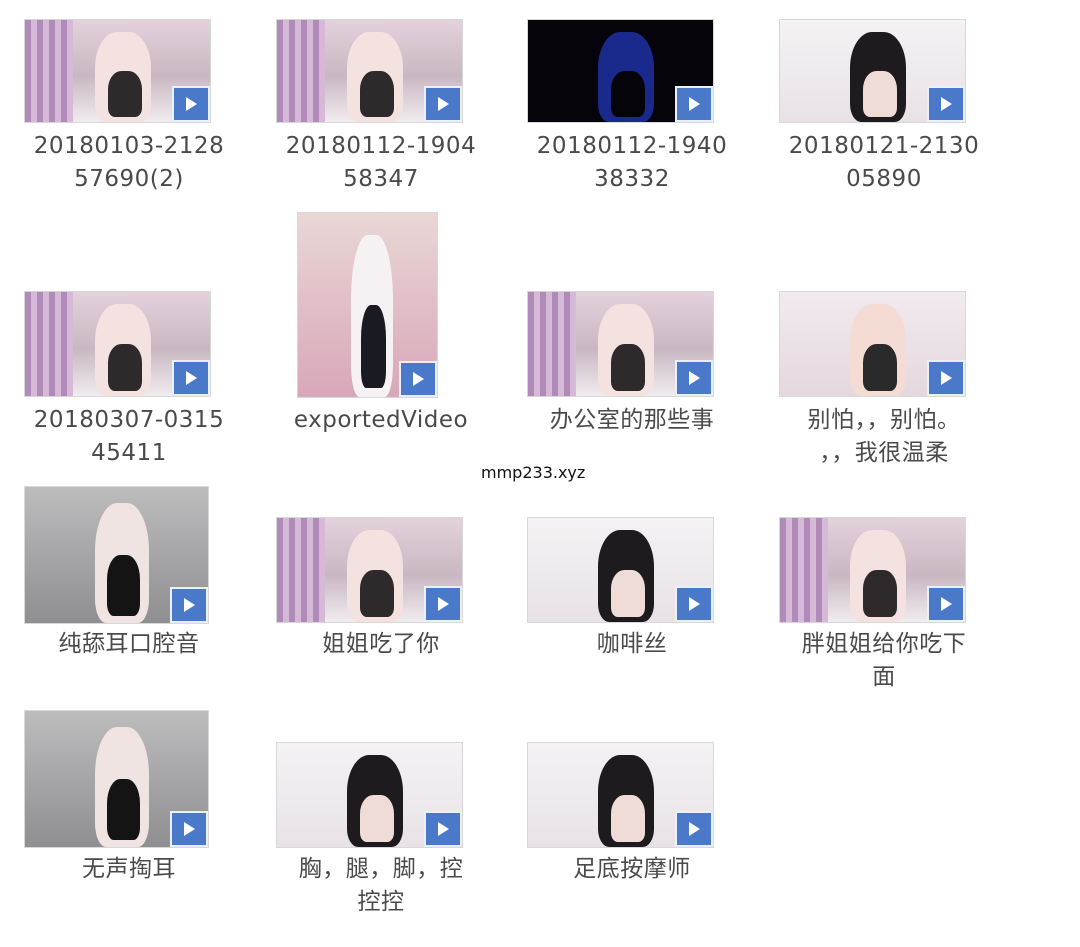  Describe the element at coordinates (632, 162) in the screenshot. I see `file-name-label: 20180112-1940 38332` at that location.